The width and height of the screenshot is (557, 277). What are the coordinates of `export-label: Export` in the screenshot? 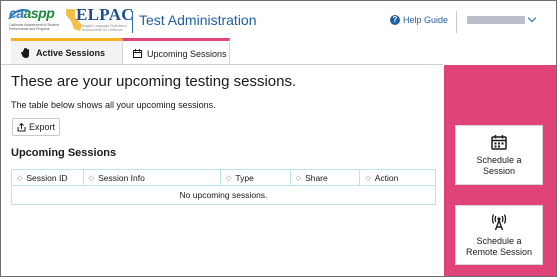 It's located at (41, 127).